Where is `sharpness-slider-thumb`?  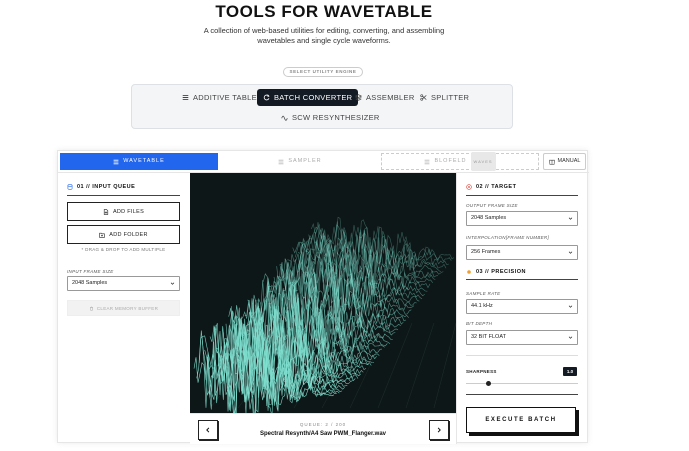
sharpness-slider-thumb is located at coordinates (488, 383).